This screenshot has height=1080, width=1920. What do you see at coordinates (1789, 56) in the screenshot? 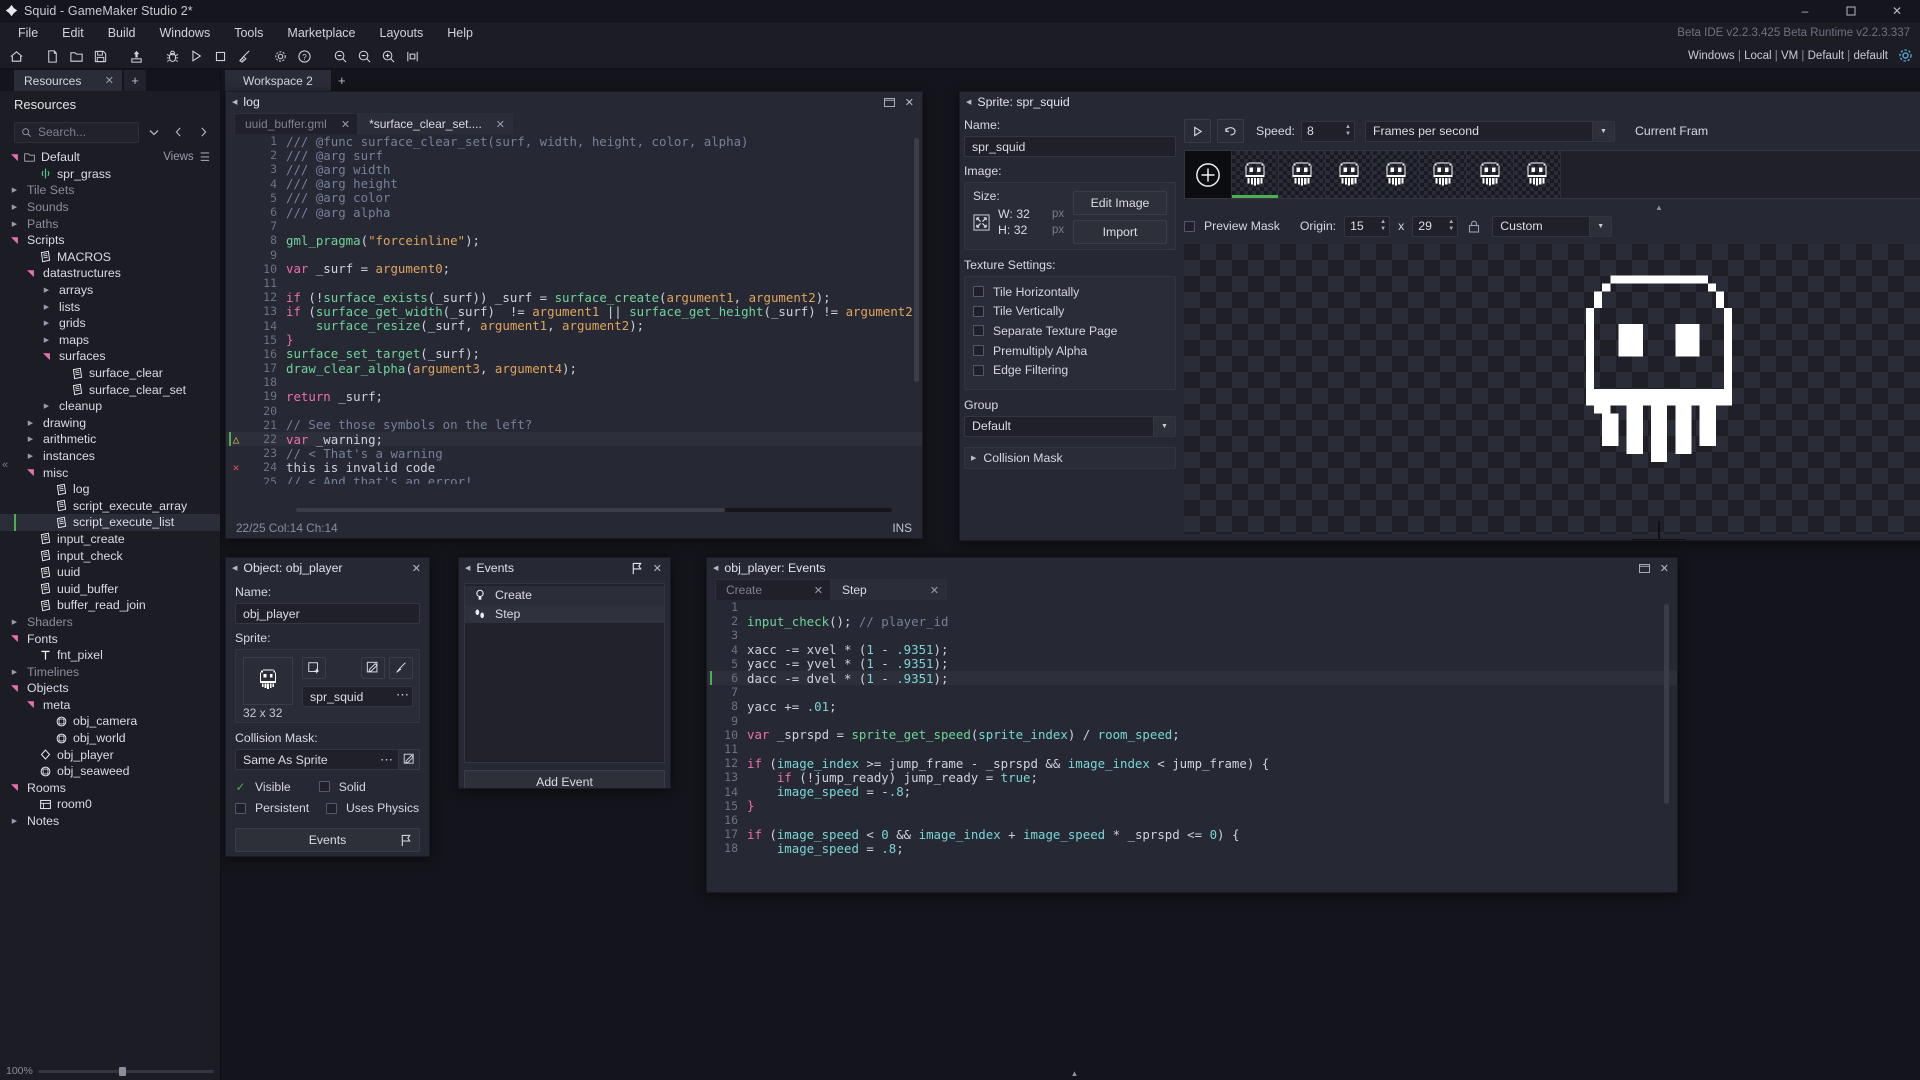
I see `target-runtime: VM` at bounding box center [1789, 56].